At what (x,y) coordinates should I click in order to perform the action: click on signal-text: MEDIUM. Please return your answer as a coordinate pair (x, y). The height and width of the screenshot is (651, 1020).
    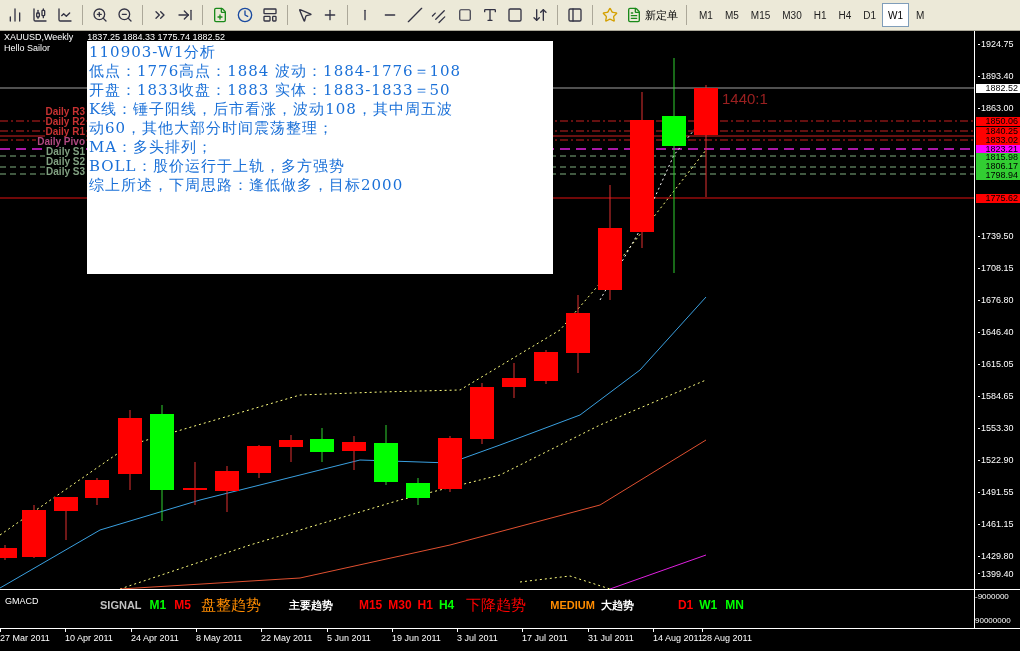
    Looking at the image, I should click on (572, 605).